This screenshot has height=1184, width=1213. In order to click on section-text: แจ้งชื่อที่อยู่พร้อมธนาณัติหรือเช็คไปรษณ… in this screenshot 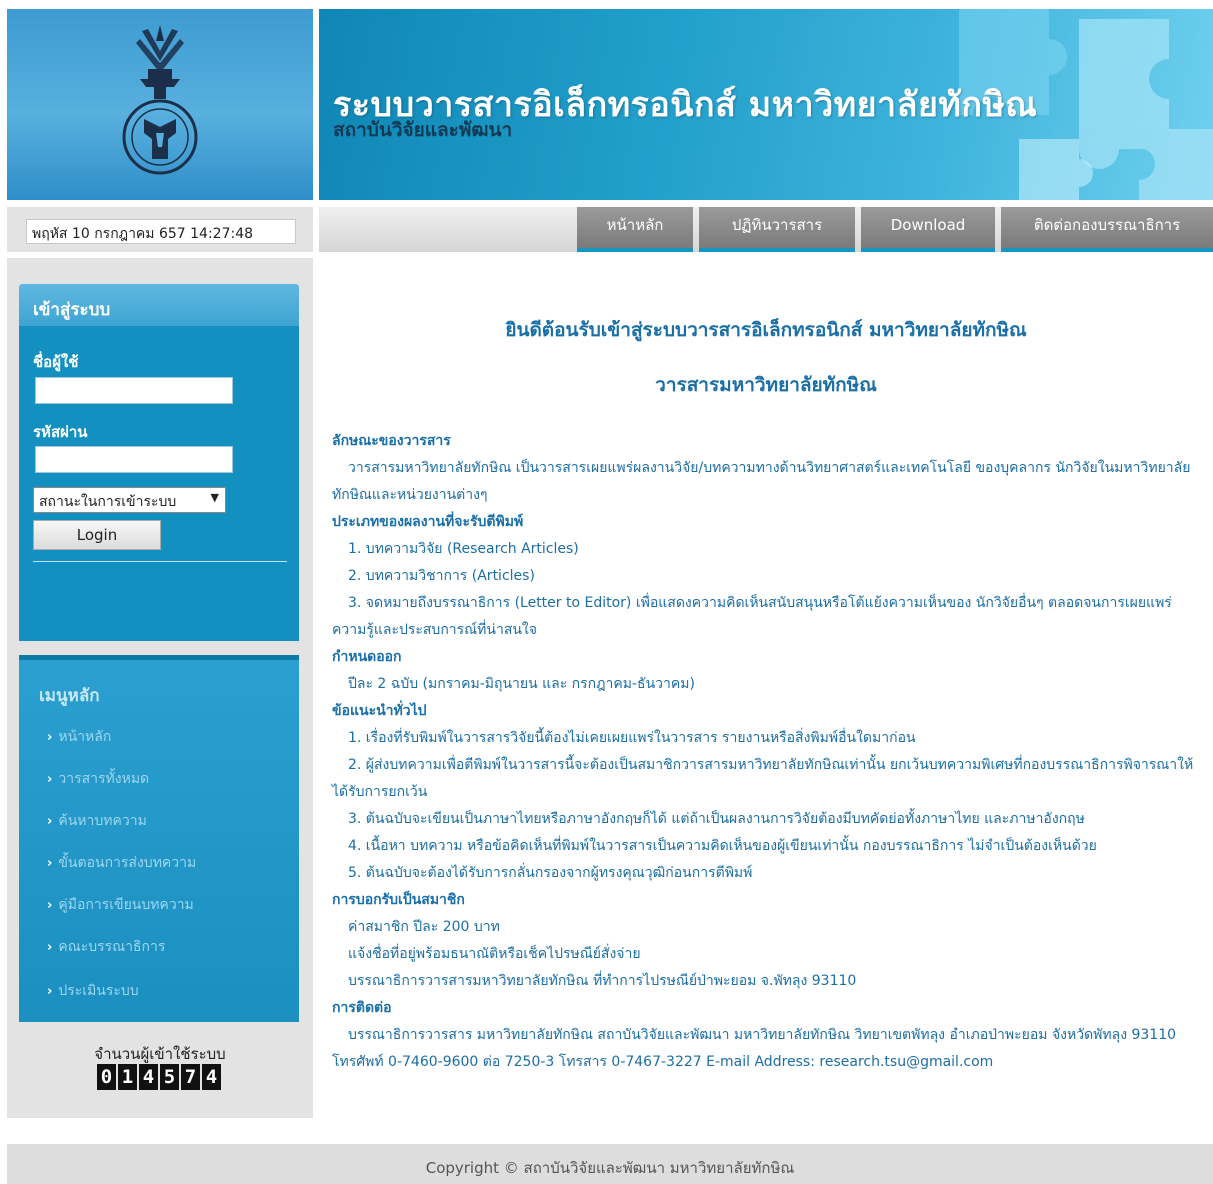, I will do `click(494, 954)`.